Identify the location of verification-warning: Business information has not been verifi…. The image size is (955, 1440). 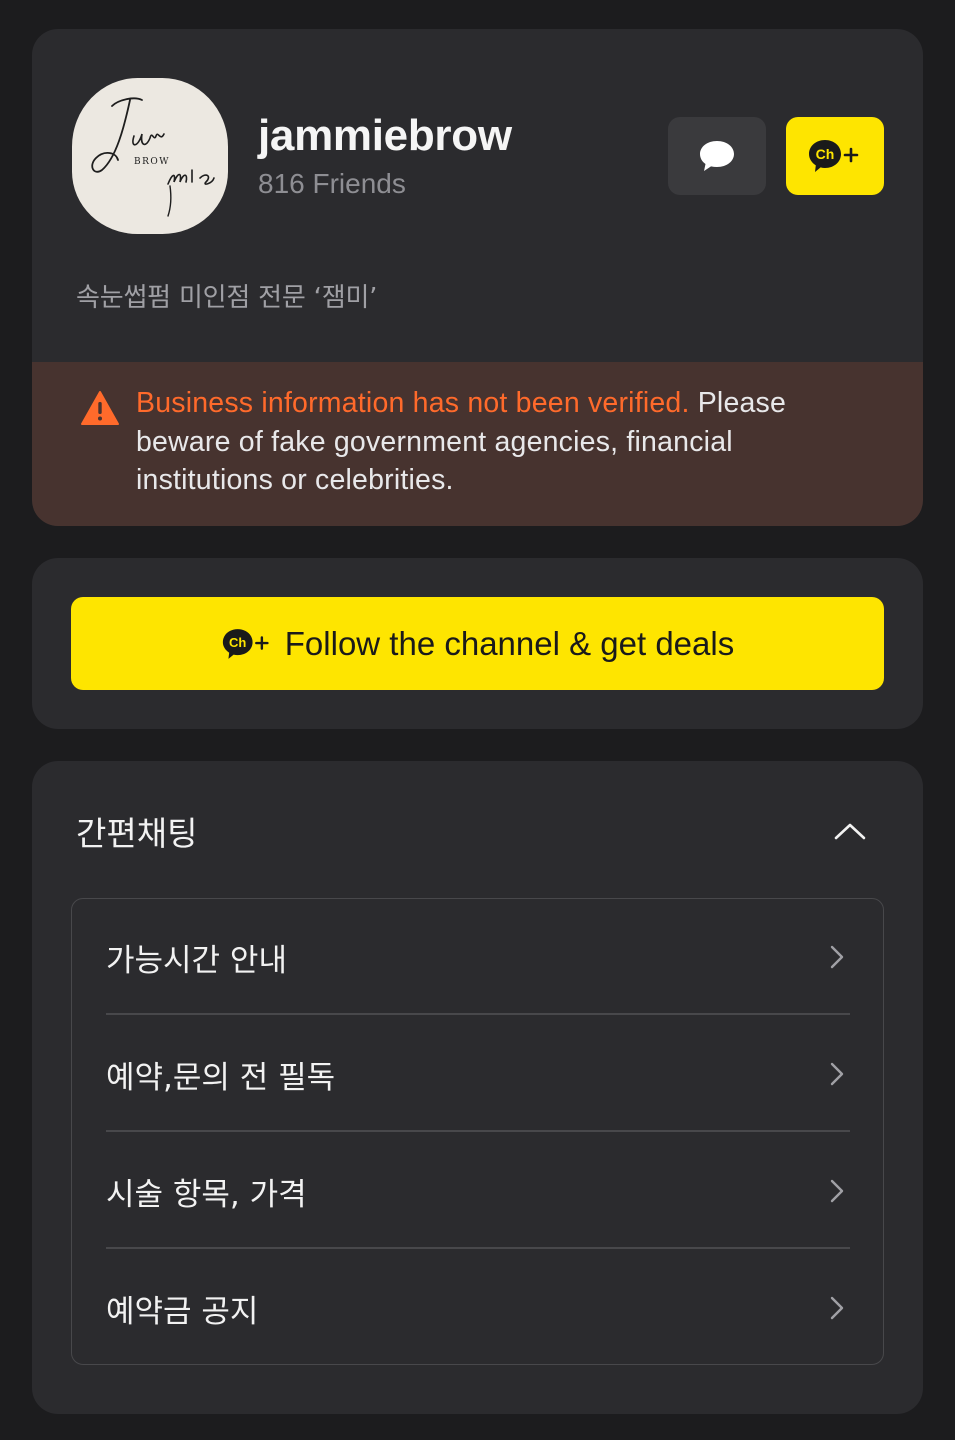
(477, 444).